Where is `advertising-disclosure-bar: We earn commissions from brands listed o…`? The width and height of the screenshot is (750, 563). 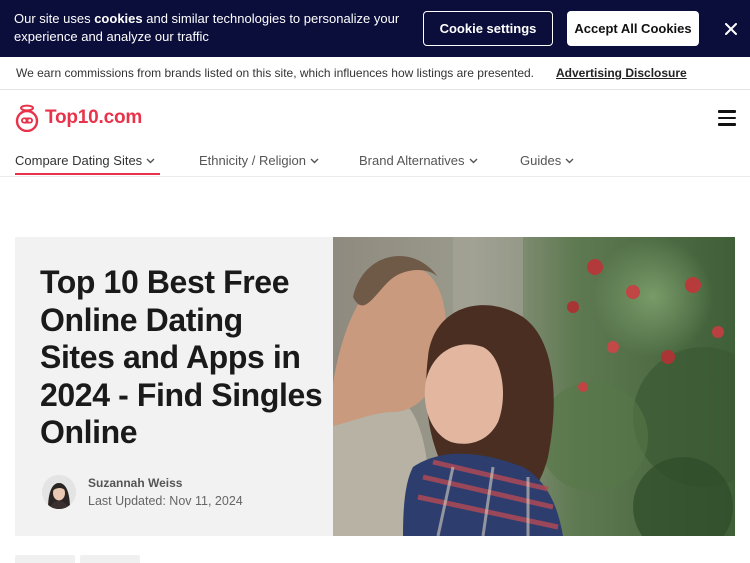
advertising-disclosure-bar: We earn commissions from brands listed o… is located at coordinates (375, 73).